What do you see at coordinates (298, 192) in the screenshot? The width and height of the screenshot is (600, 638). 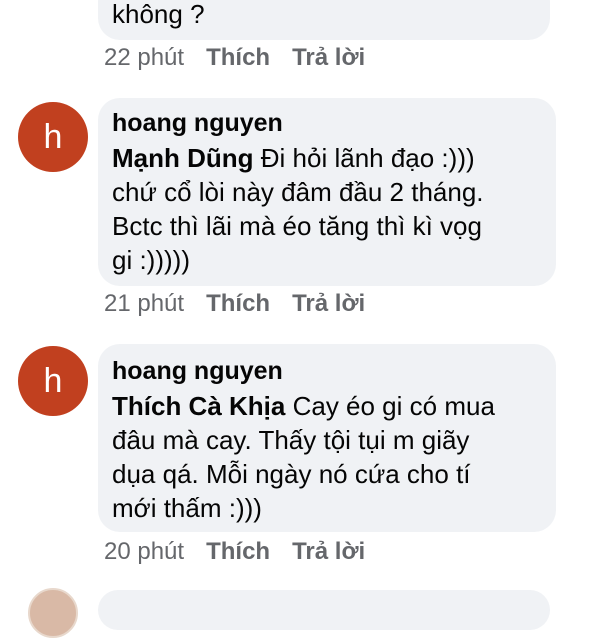 I see `comment-text-line: chứ cổ lòi này đâm đầu 2 tháng.` at bounding box center [298, 192].